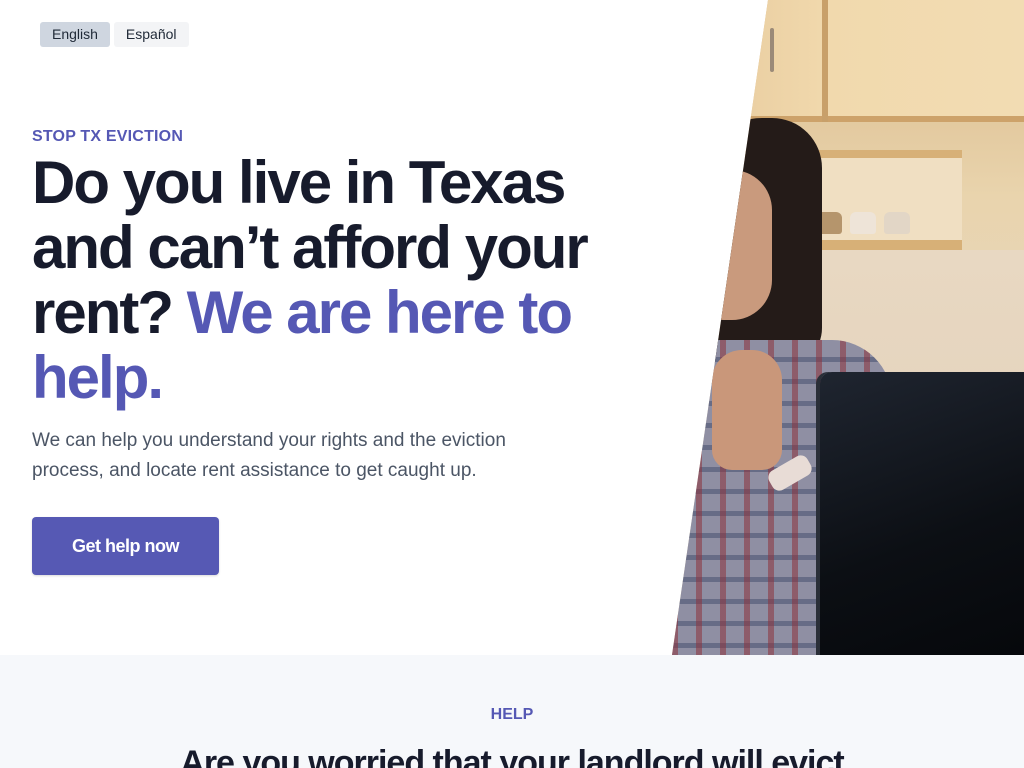 This screenshot has height=768, width=1024. What do you see at coordinates (848, 61) in the screenshot?
I see `photo-cabinet` at bounding box center [848, 61].